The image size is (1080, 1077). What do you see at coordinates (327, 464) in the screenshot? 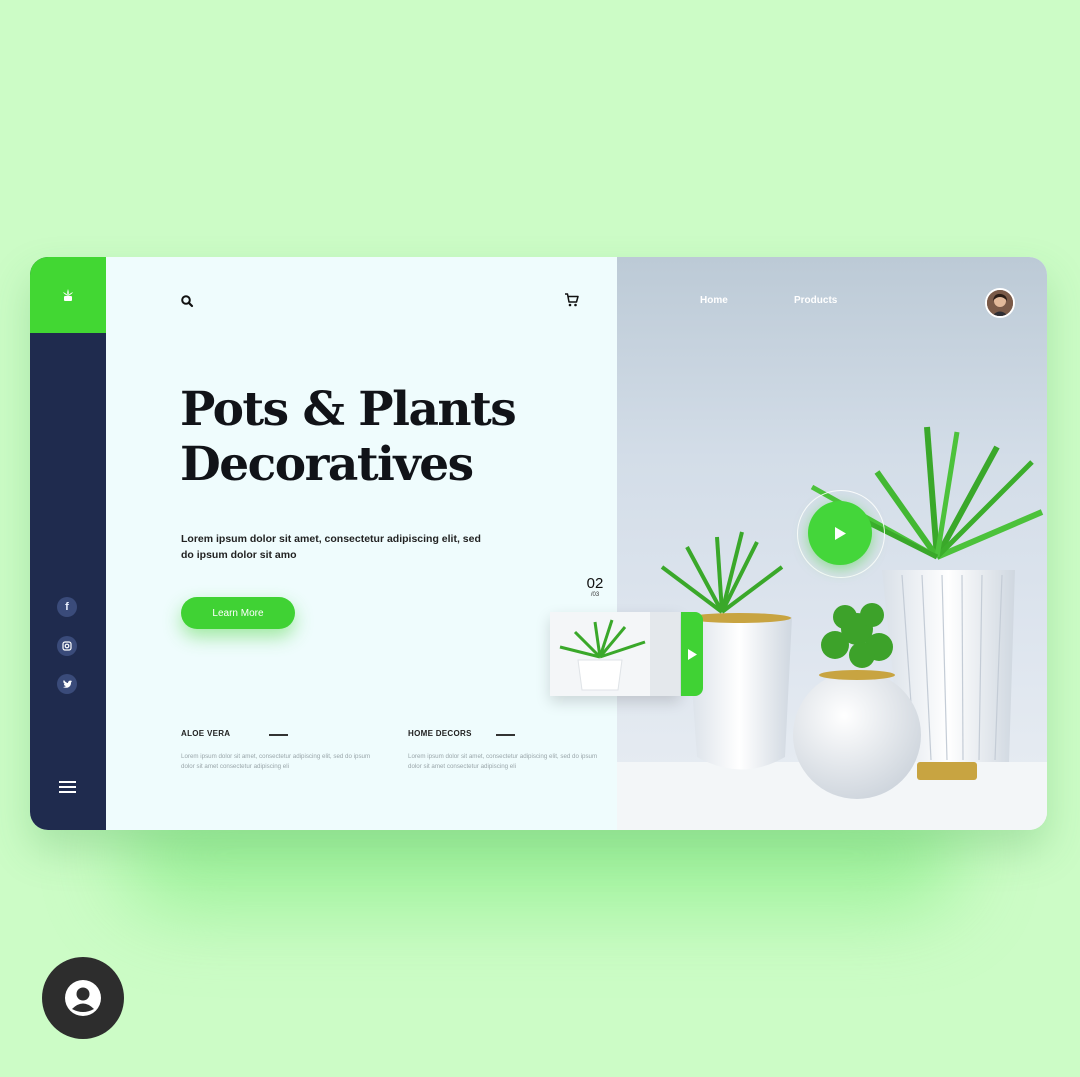
I see `title-line-2: Decoratives` at bounding box center [327, 464].